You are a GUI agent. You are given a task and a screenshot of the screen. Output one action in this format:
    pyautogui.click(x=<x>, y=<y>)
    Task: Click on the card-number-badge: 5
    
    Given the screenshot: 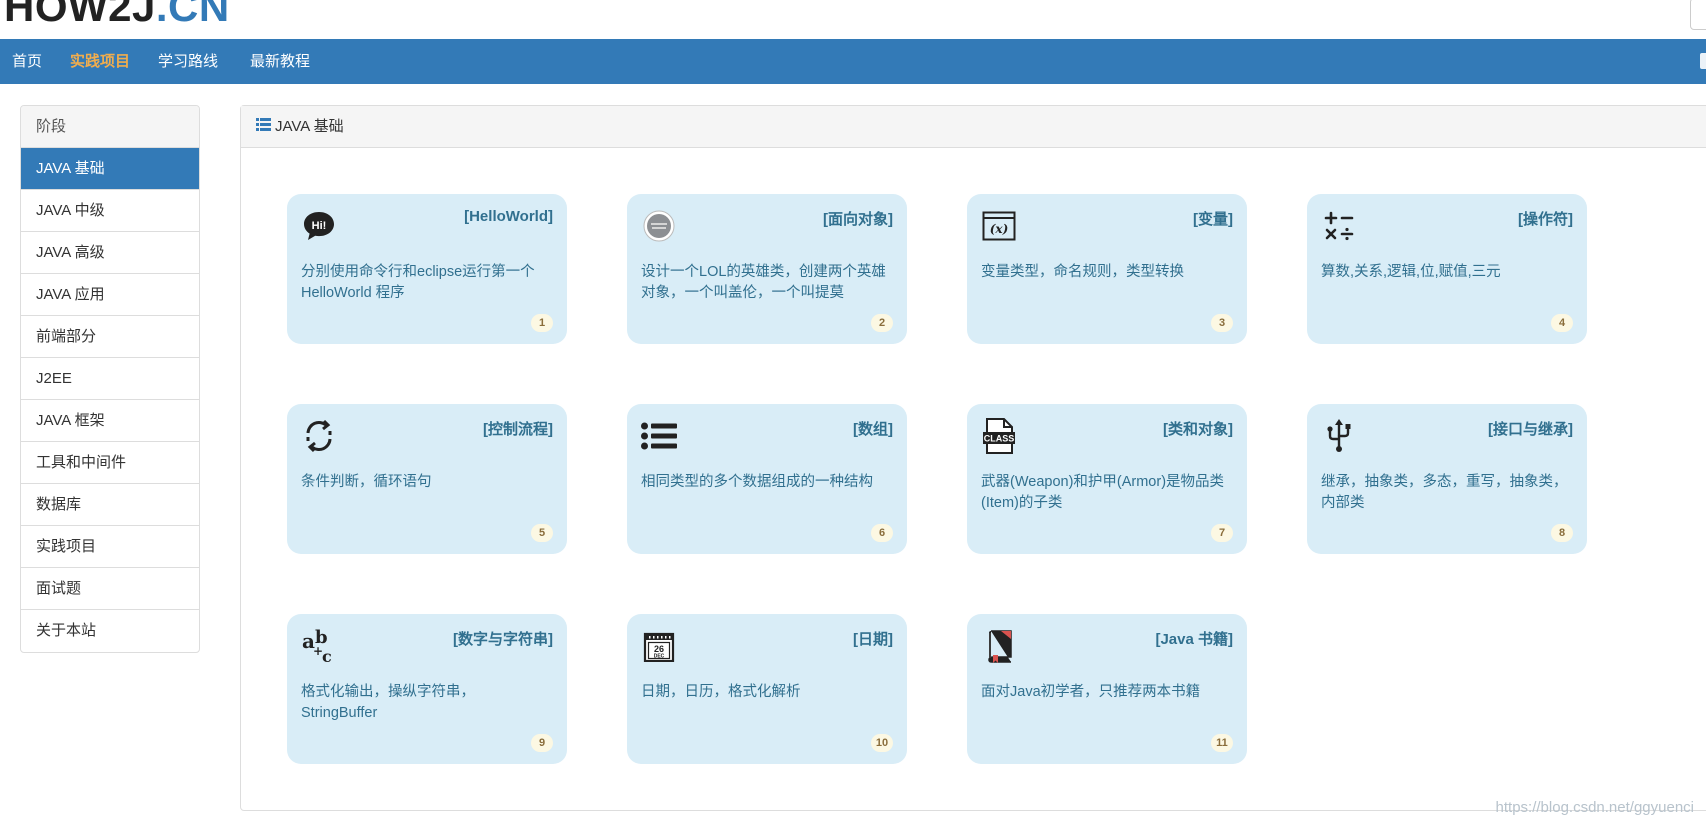 What is the action you would take?
    pyautogui.click(x=542, y=533)
    